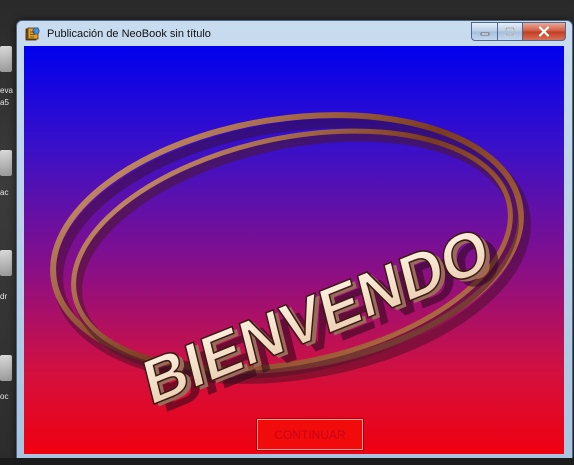 The height and width of the screenshot is (465, 574). I want to click on maximize-button, so click(510, 31).